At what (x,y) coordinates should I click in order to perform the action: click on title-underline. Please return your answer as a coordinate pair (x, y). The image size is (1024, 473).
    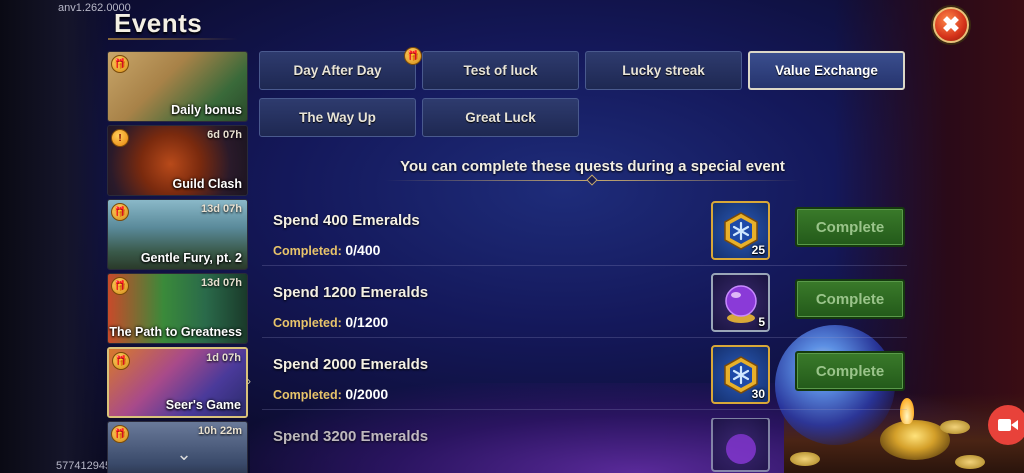
    Looking at the image, I should click on (173, 39).